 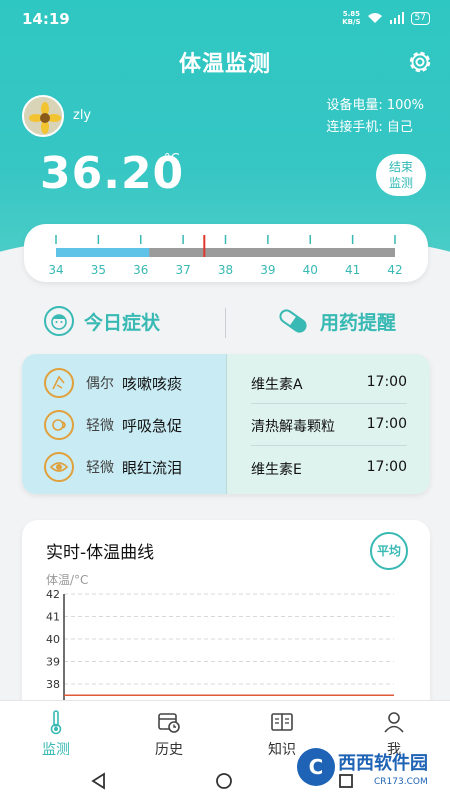 I want to click on watermark-logo: C 西西软件园 CR173.COM, so click(x=362, y=767).